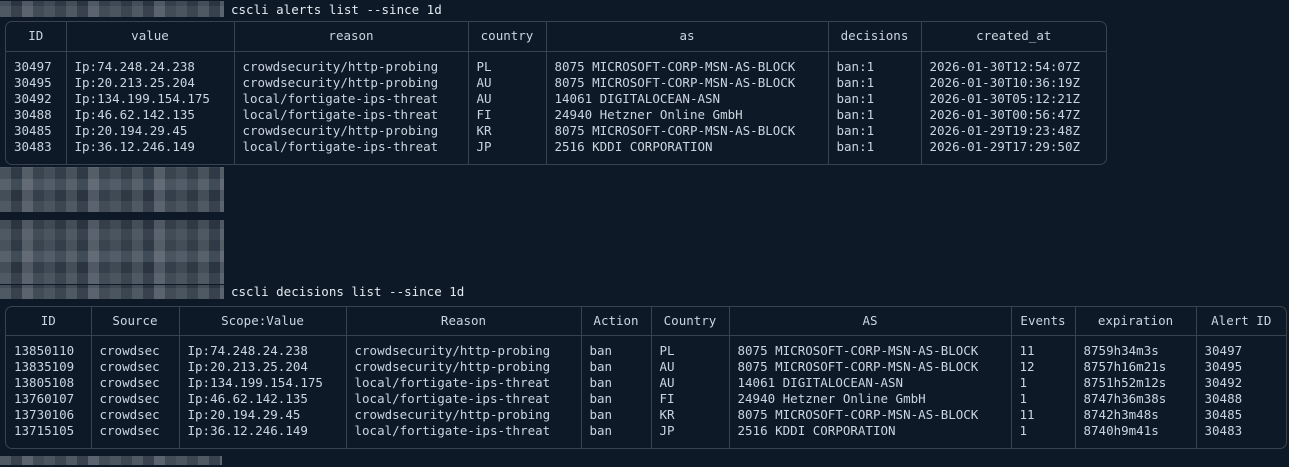 This screenshot has width=1289, height=467. Describe the element at coordinates (1043, 399) in the screenshot. I see `table-cell: 1` at that location.